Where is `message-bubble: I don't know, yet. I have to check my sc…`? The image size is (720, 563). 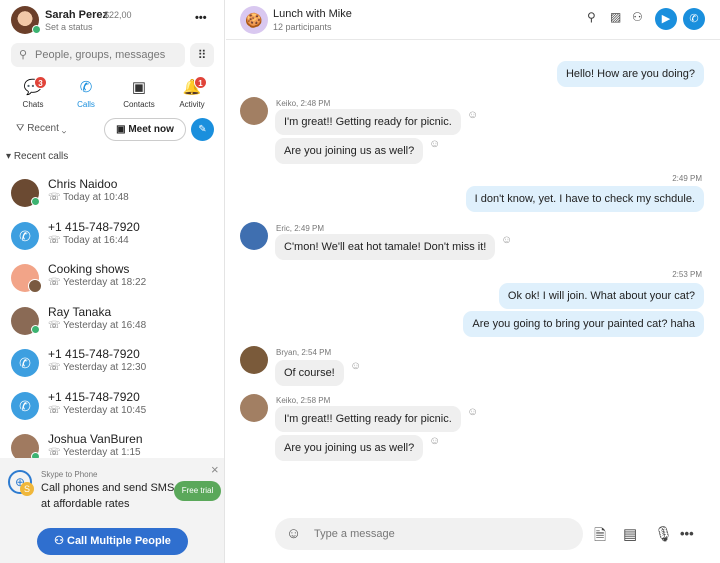 message-bubble: I don't know, yet. I have to check my sc… is located at coordinates (584, 199).